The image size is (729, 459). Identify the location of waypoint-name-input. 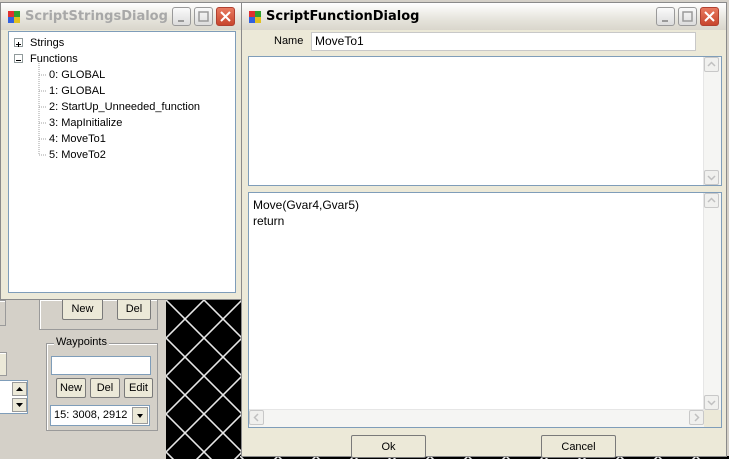
(101, 365).